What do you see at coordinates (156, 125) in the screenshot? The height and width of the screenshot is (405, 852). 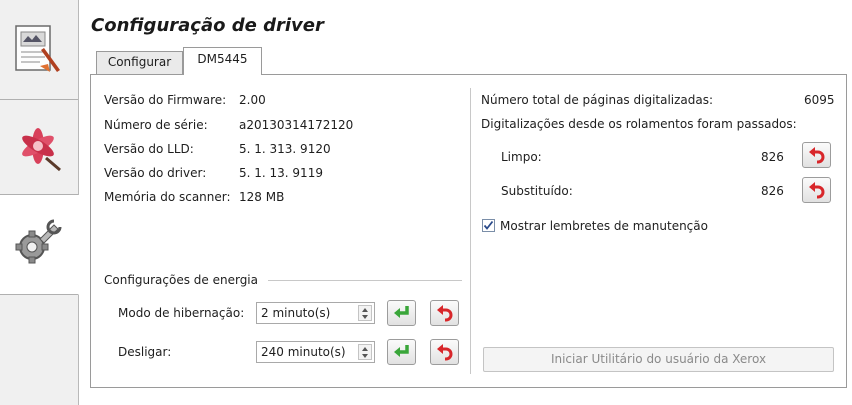 I see `serial-label: Número de série:` at bounding box center [156, 125].